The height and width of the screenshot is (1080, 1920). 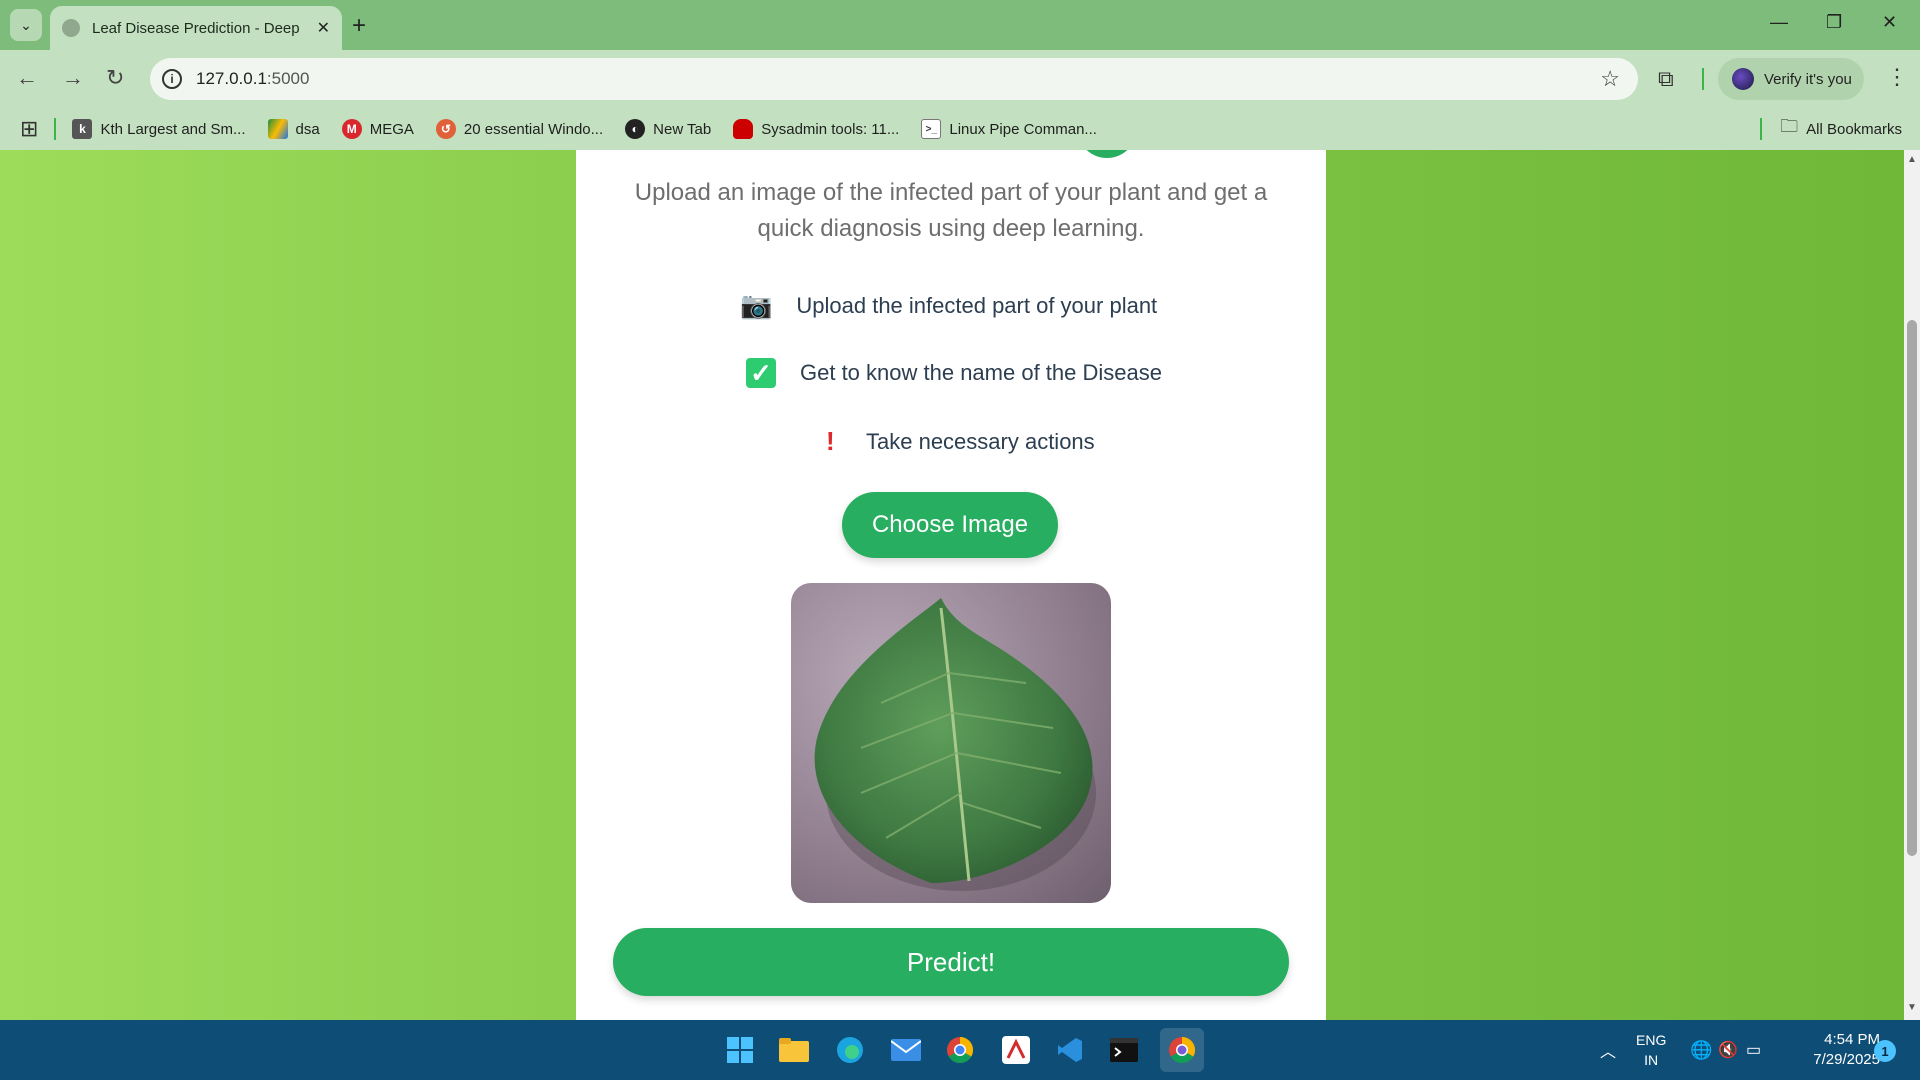 What do you see at coordinates (951, 743) in the screenshot?
I see `uploaded-leaf-image` at bounding box center [951, 743].